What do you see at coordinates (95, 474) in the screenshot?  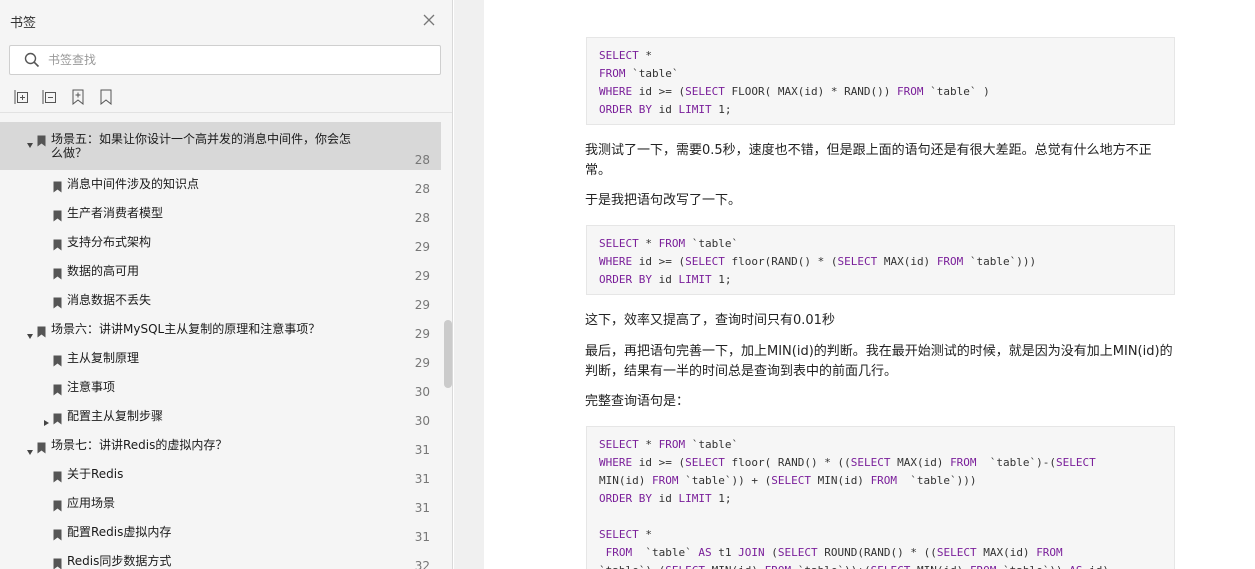 I see `tree-item-label: 关于Redis` at bounding box center [95, 474].